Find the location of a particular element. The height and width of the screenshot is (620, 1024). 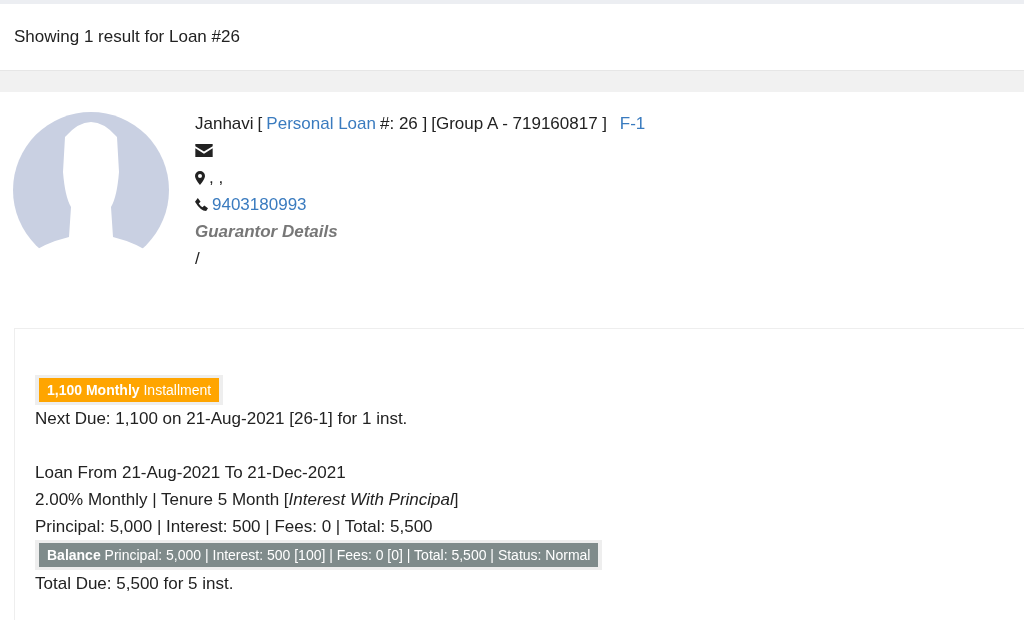

group-text: [Group A - 719160817 ] is located at coordinates (519, 124).